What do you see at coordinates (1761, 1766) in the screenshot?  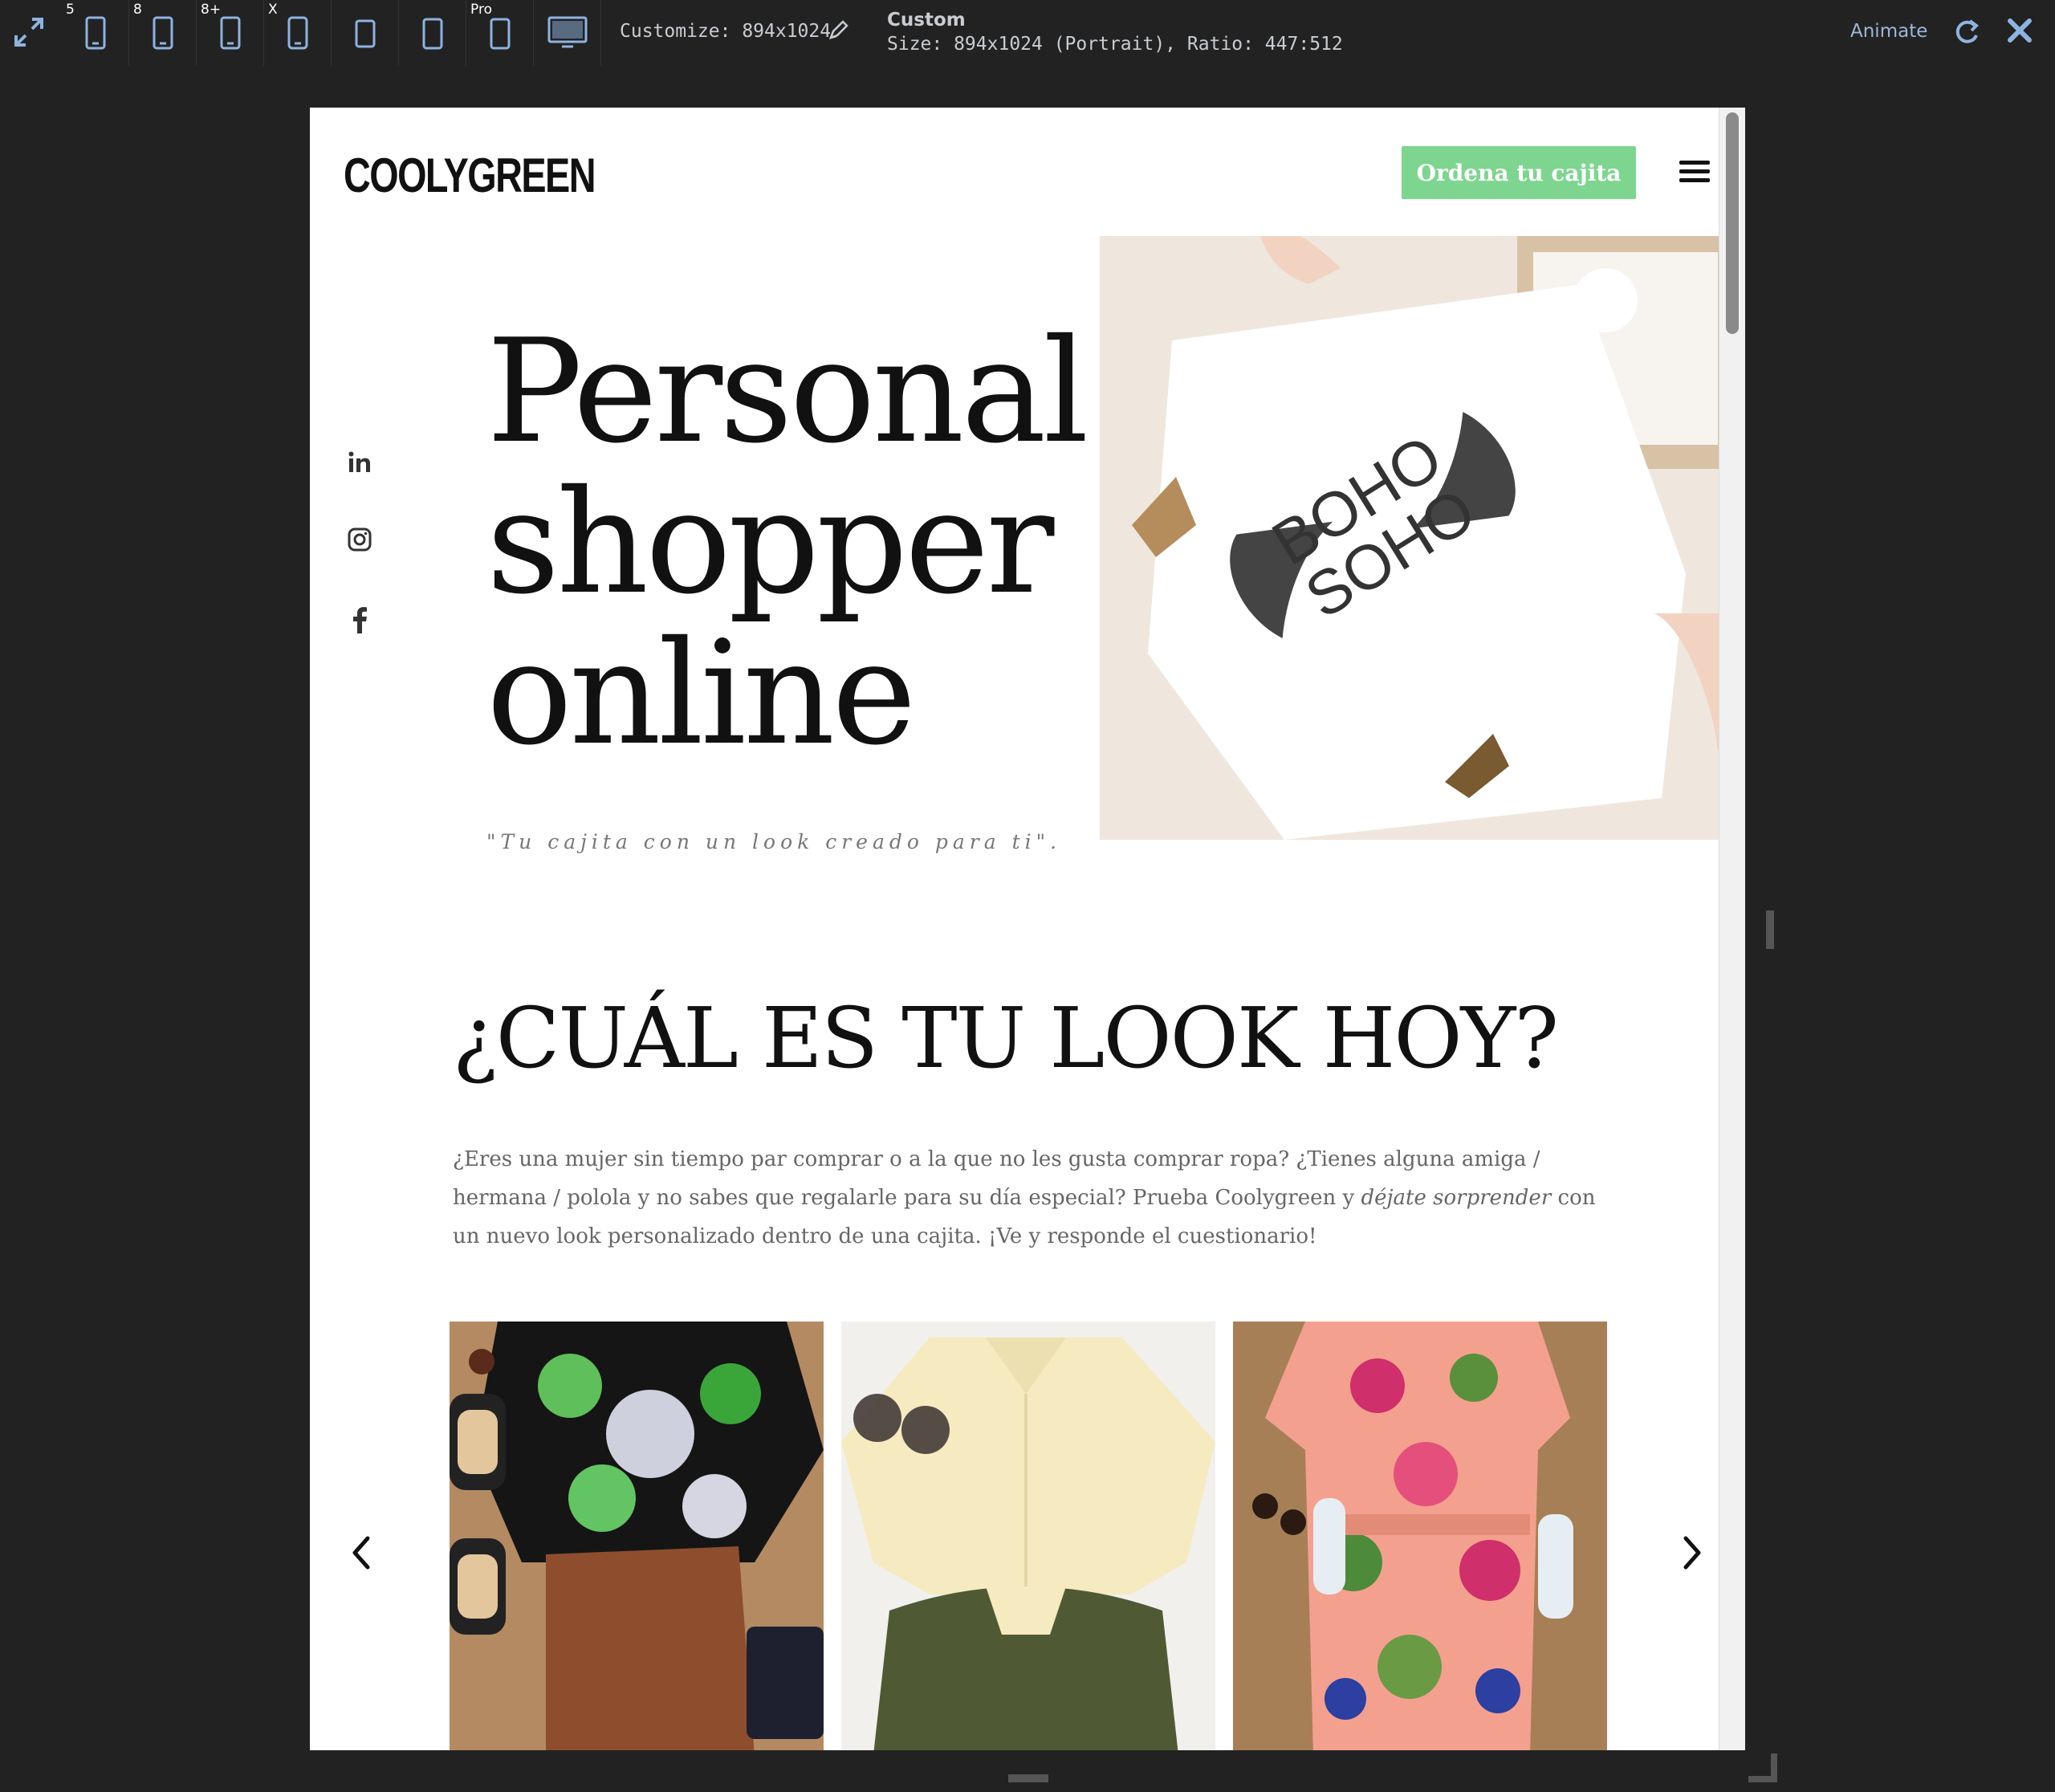 I see `resize-handle-corner` at bounding box center [1761, 1766].